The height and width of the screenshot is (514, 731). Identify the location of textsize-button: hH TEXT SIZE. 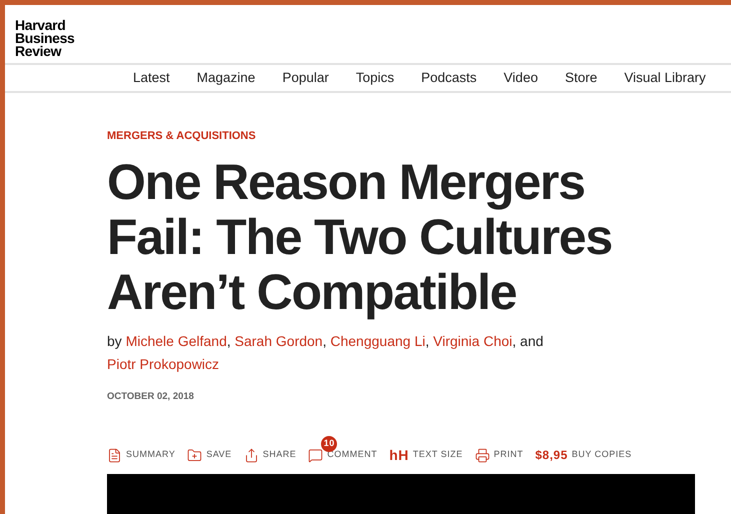
(426, 449).